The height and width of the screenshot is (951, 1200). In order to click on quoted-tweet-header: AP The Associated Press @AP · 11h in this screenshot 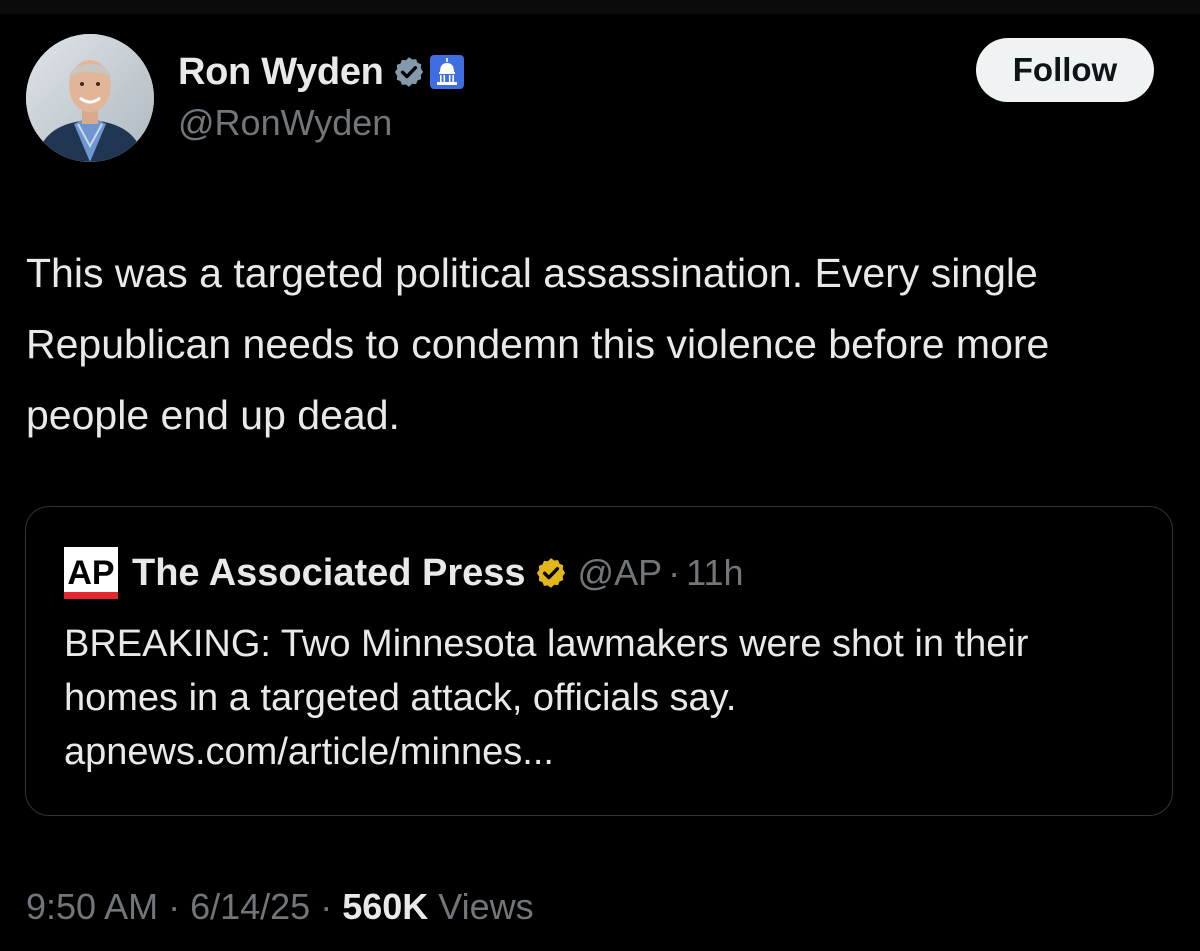, I will do `click(404, 573)`.